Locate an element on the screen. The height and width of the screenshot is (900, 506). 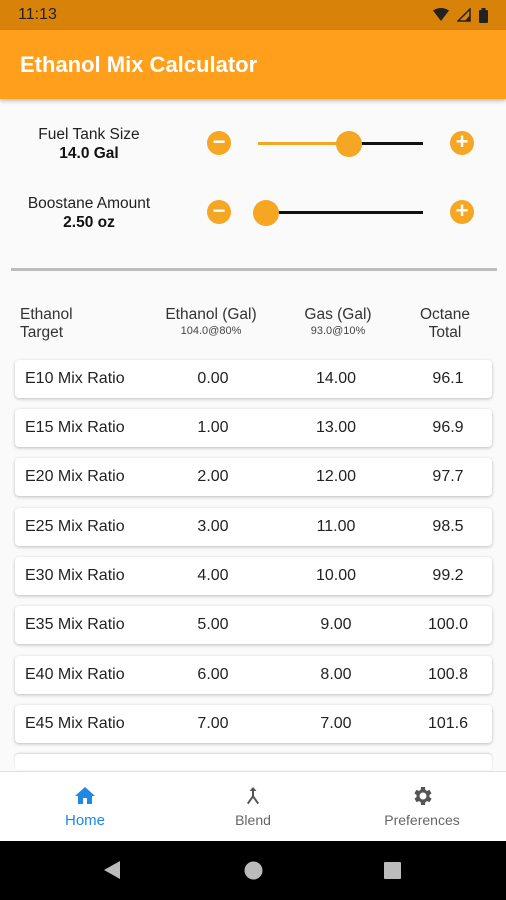
row-gas: 12.00 is located at coordinates (336, 476).